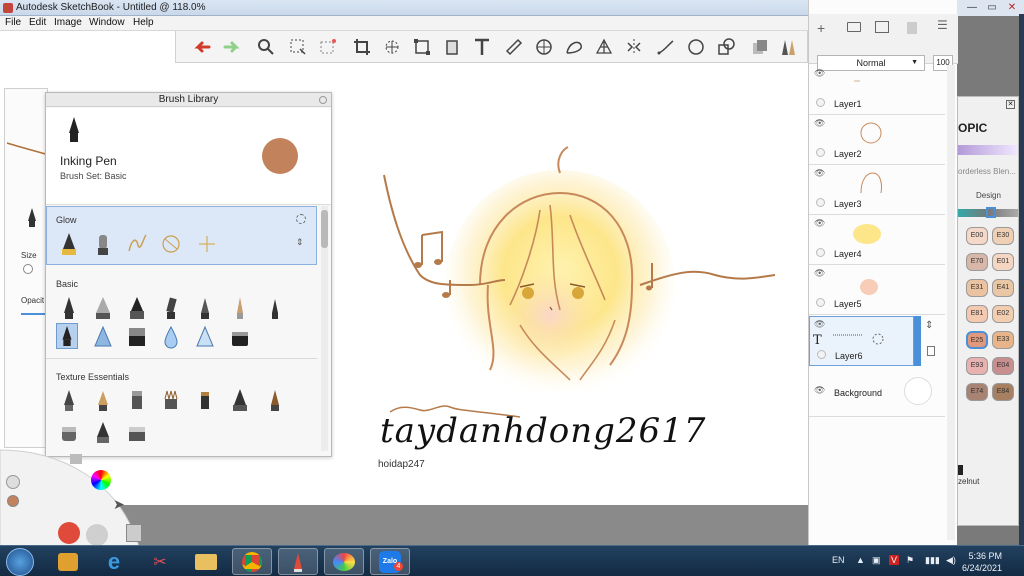  What do you see at coordinates (1003, 236) in the screenshot?
I see `copic-chip: E30` at bounding box center [1003, 236].